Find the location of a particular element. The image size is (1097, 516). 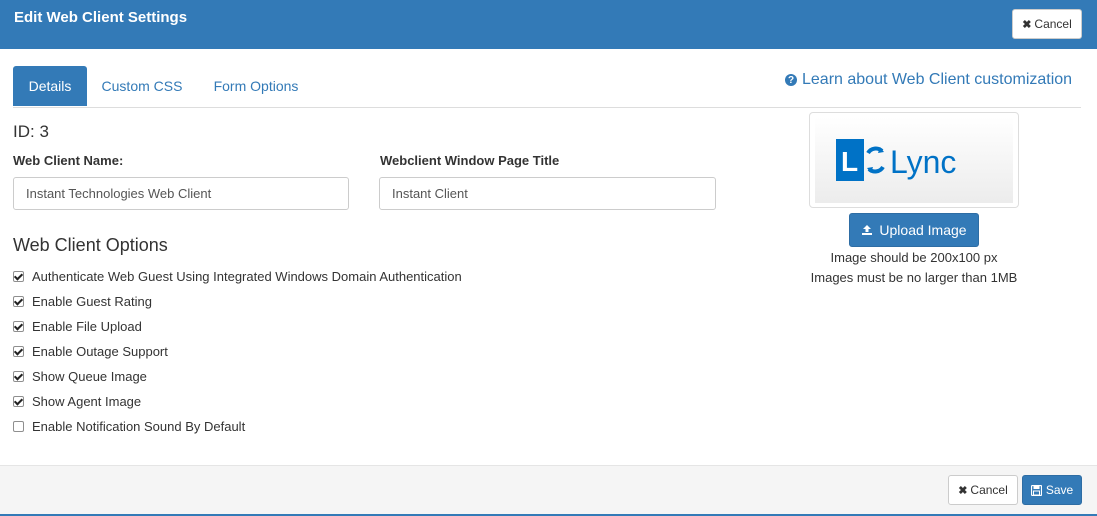

modal-footer is located at coordinates (548, 490).